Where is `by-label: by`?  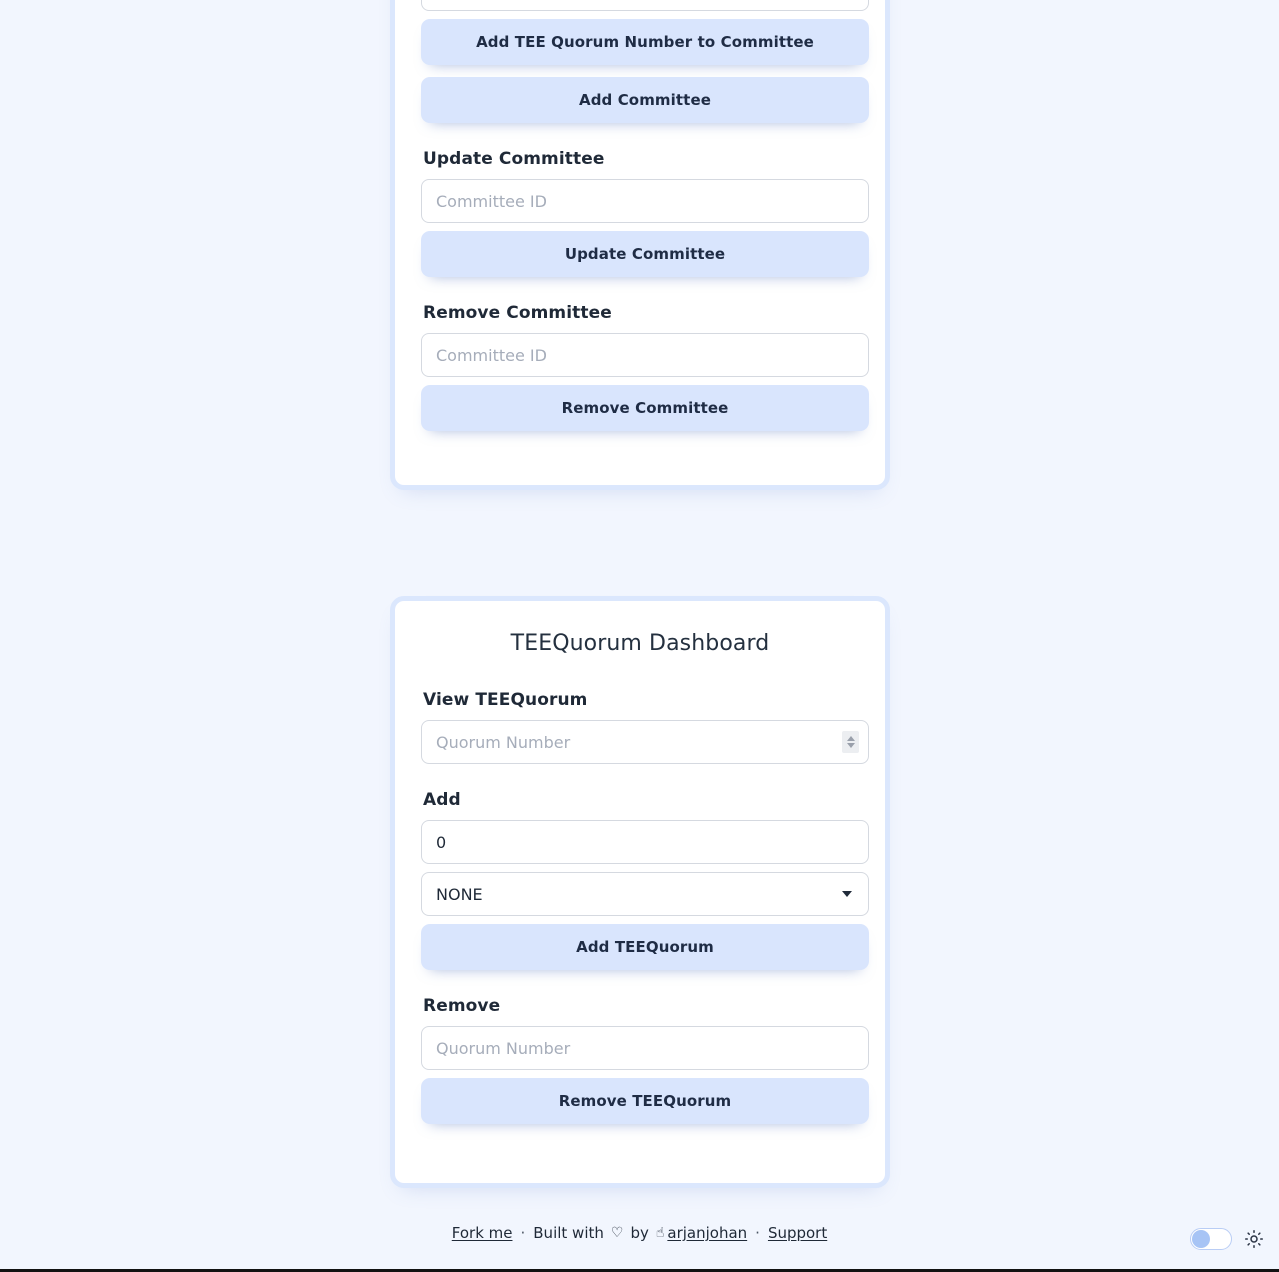 by-label: by is located at coordinates (639, 1233).